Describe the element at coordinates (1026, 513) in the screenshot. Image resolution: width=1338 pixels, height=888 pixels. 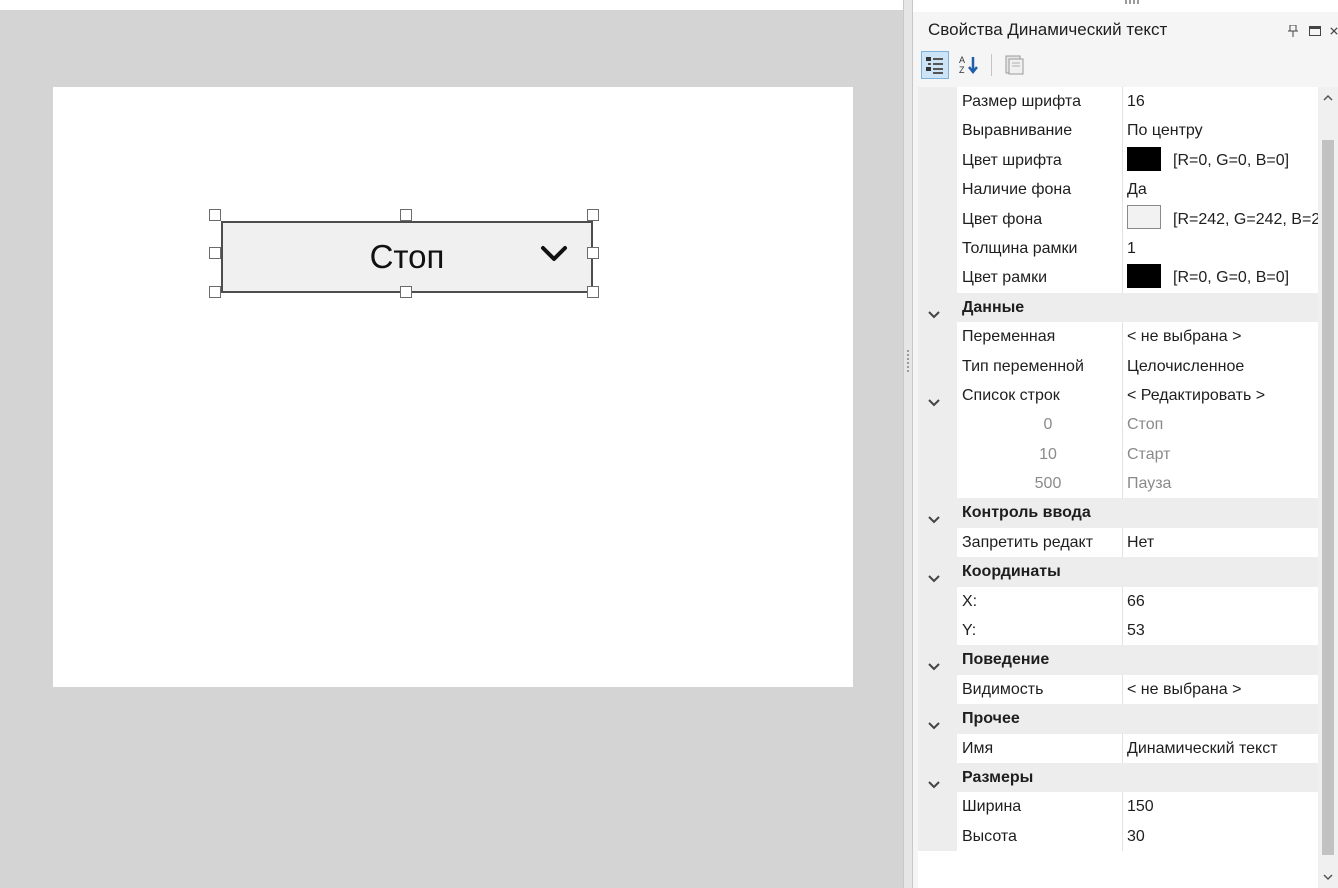
I see `category-label: Контроль ввода` at that location.